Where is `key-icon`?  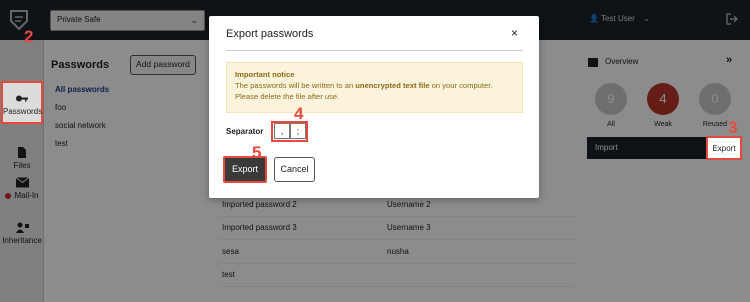 key-icon is located at coordinates (22, 98).